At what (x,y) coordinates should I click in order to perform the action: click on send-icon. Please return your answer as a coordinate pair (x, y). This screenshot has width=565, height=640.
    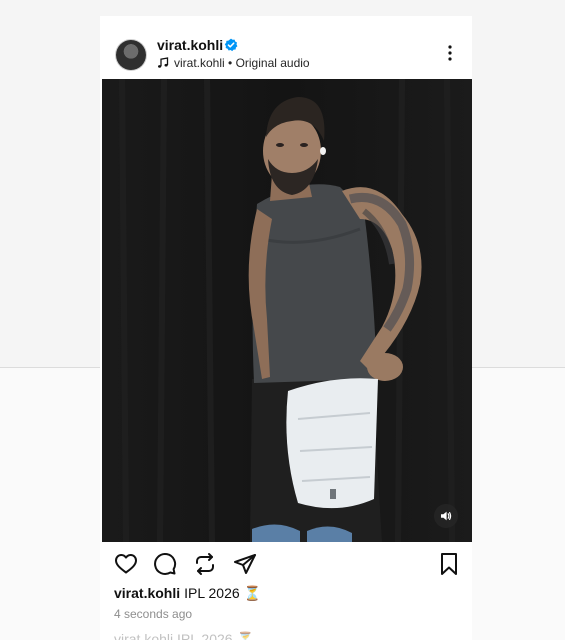
    Looking at the image, I should click on (245, 564).